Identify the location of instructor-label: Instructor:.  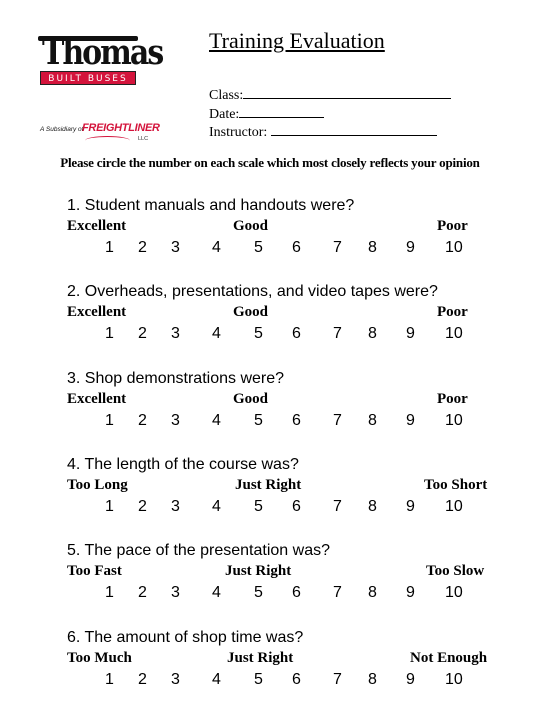
(238, 132).